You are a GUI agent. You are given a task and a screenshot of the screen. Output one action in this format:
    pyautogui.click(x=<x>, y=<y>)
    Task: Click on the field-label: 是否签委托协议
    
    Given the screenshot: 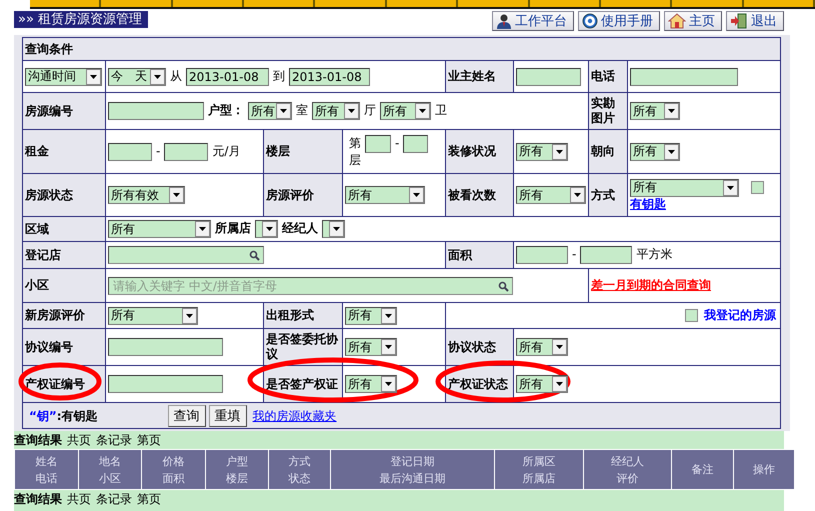 What is the action you would take?
    pyautogui.click(x=302, y=346)
    